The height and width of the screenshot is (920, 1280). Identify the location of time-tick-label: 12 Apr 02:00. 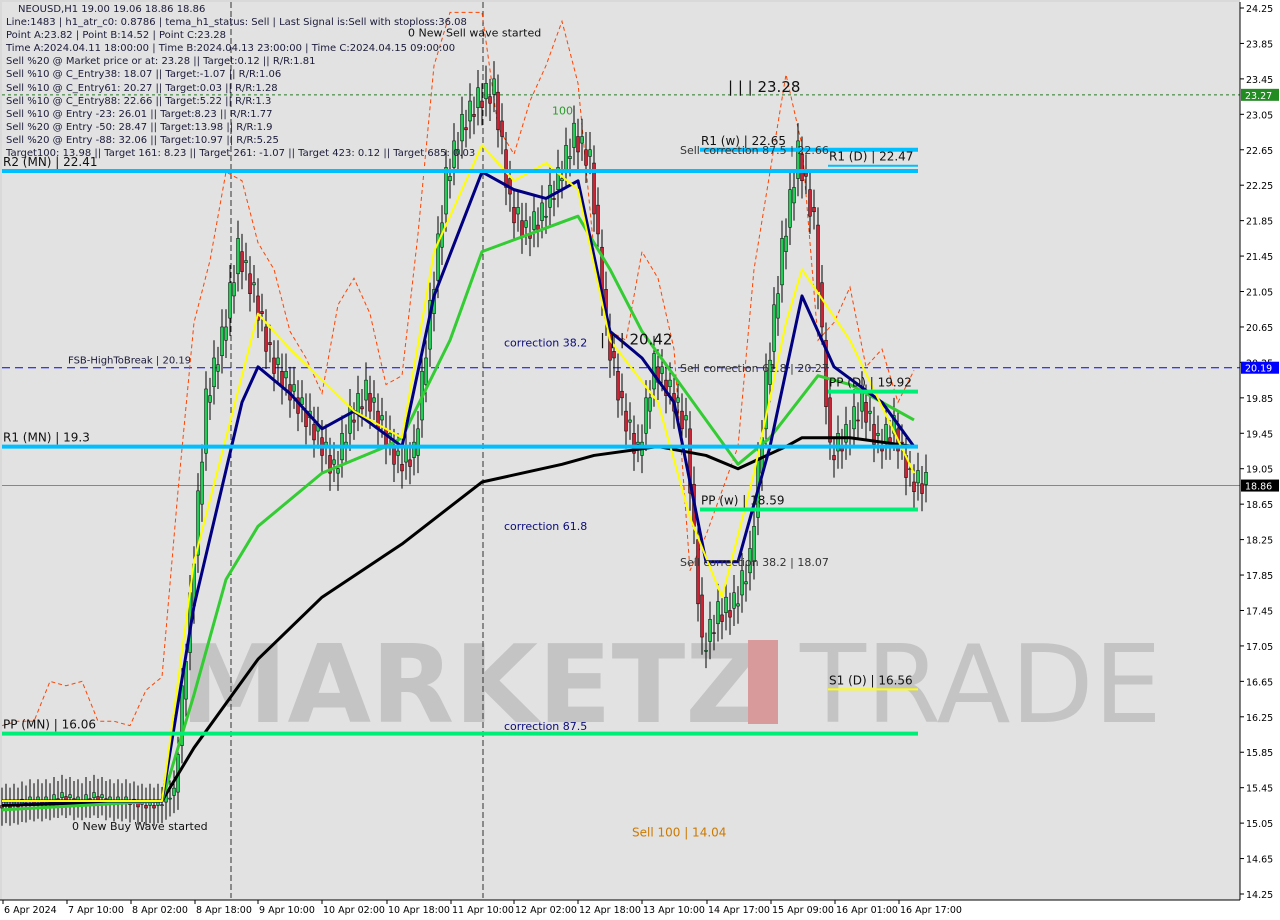
(546, 910).